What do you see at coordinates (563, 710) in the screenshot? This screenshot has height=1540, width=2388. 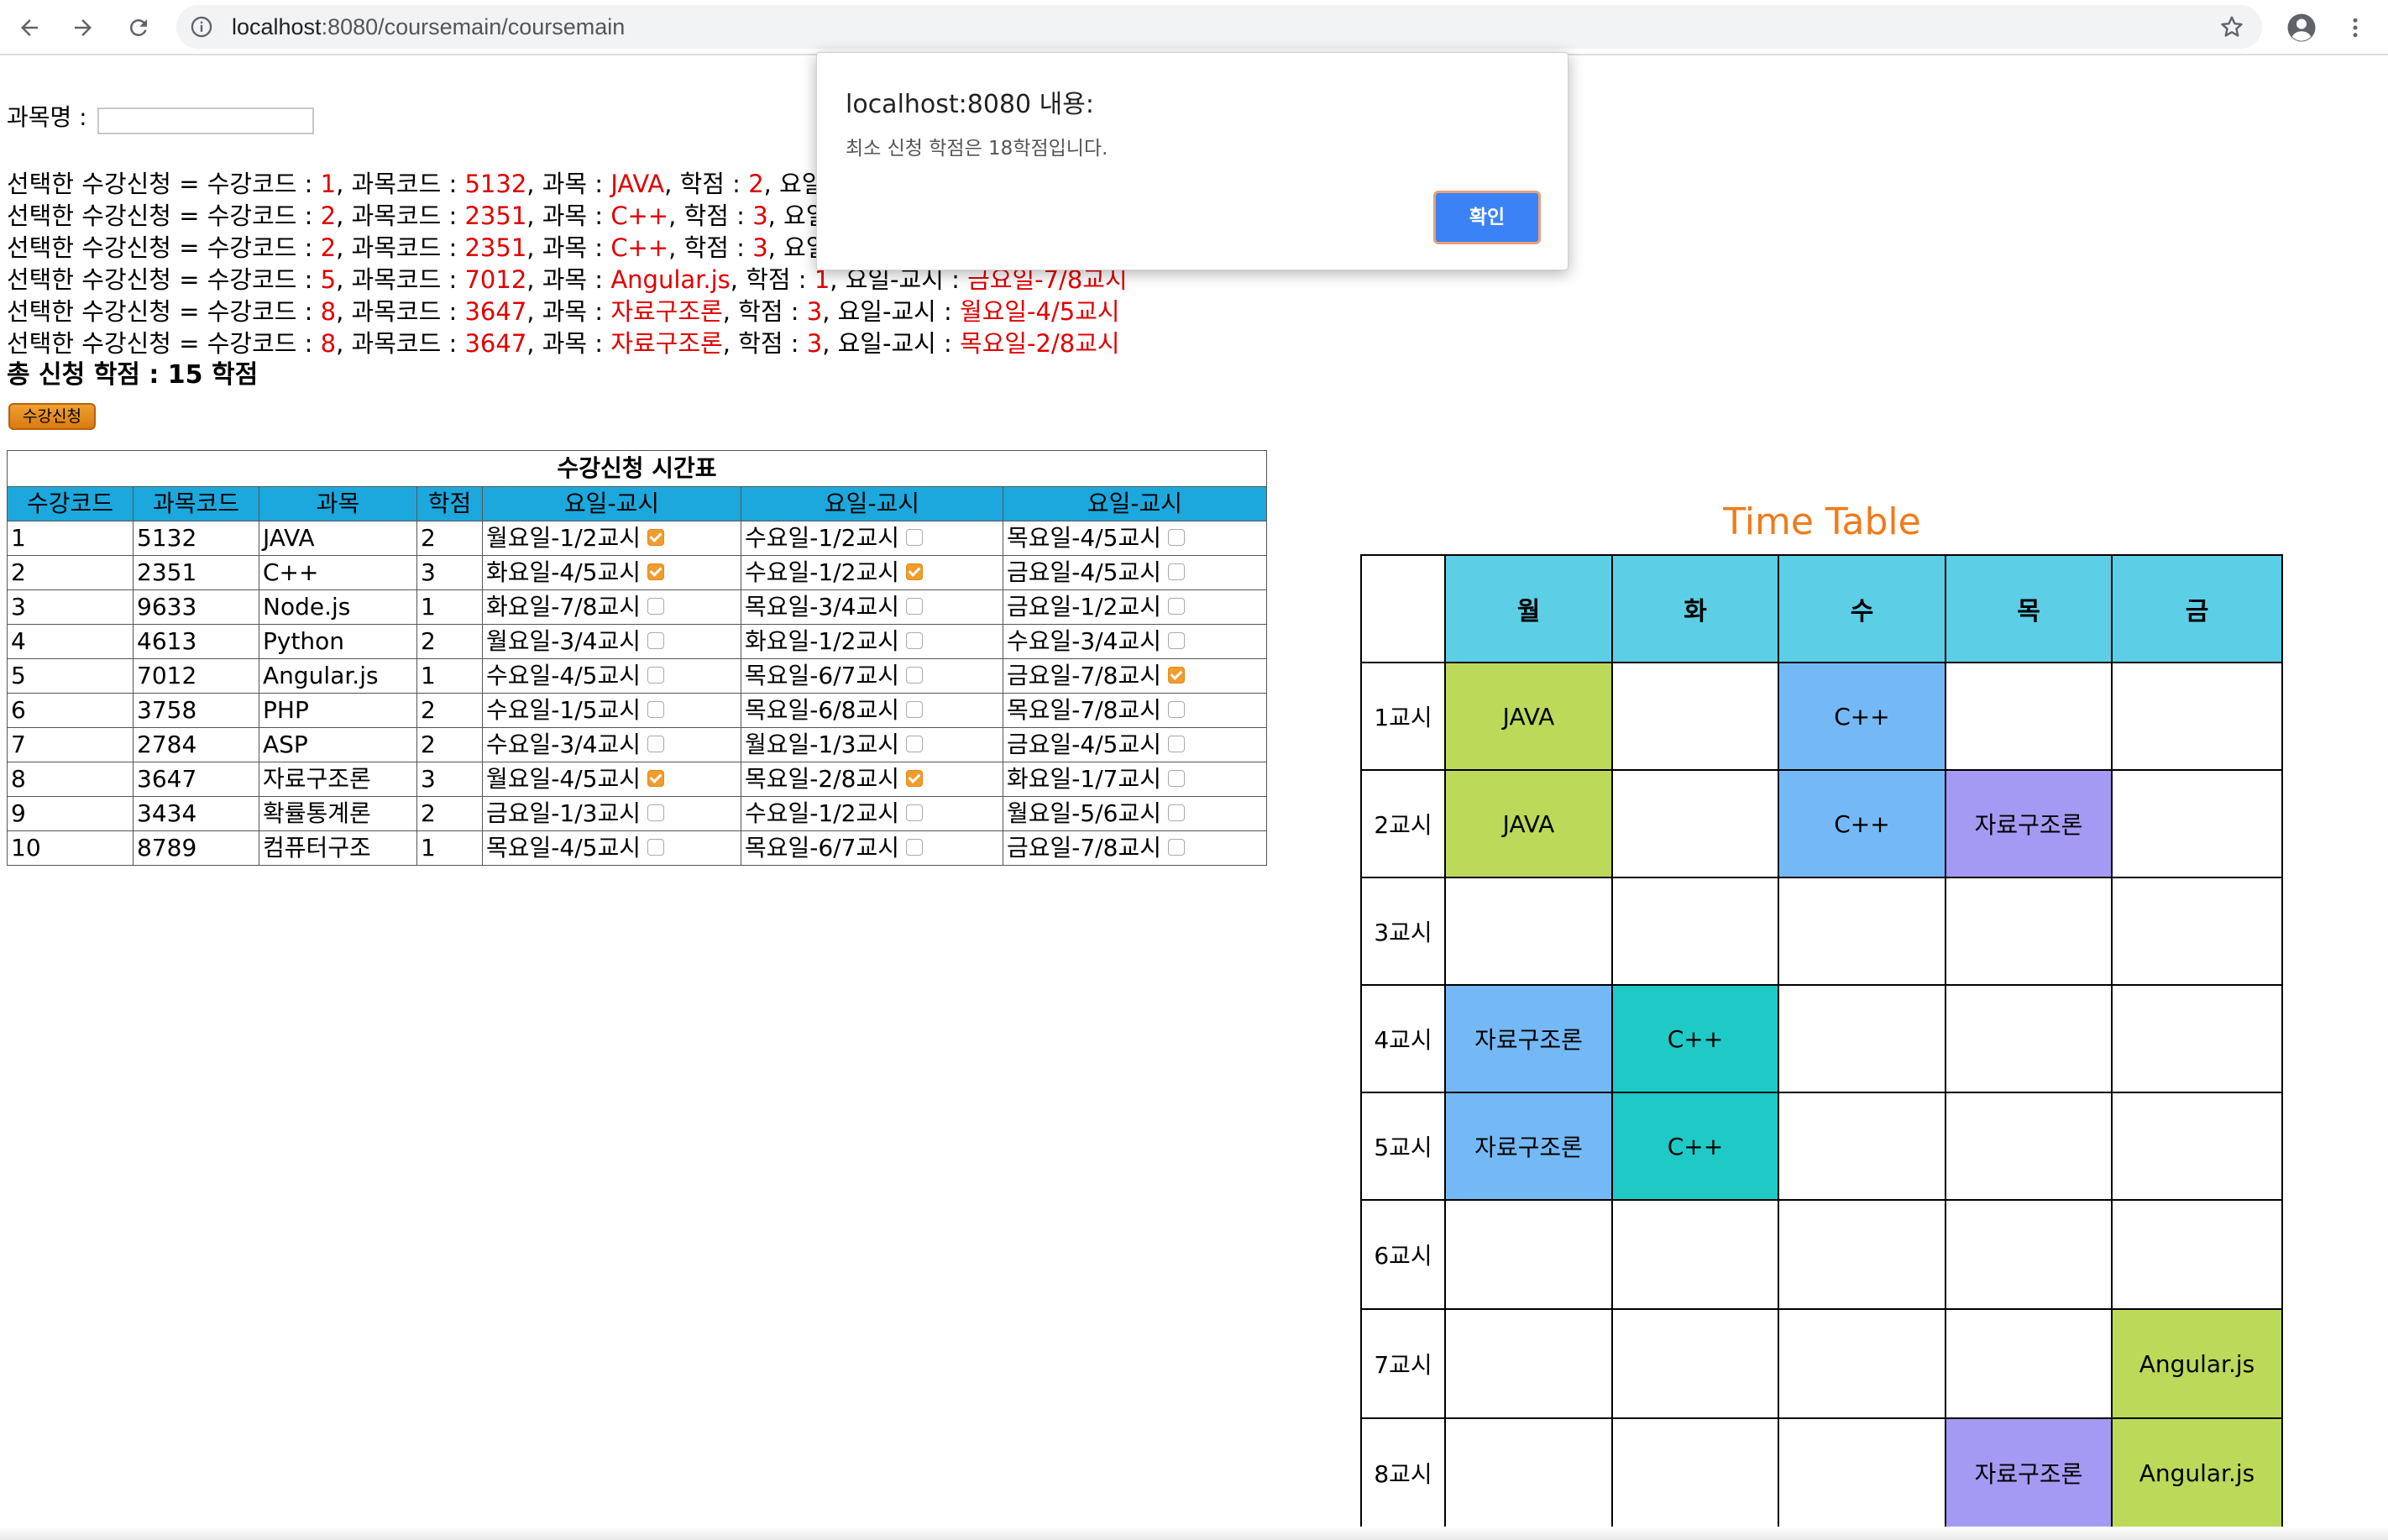 I see `slot-label: 수요일-1/5교시` at bounding box center [563, 710].